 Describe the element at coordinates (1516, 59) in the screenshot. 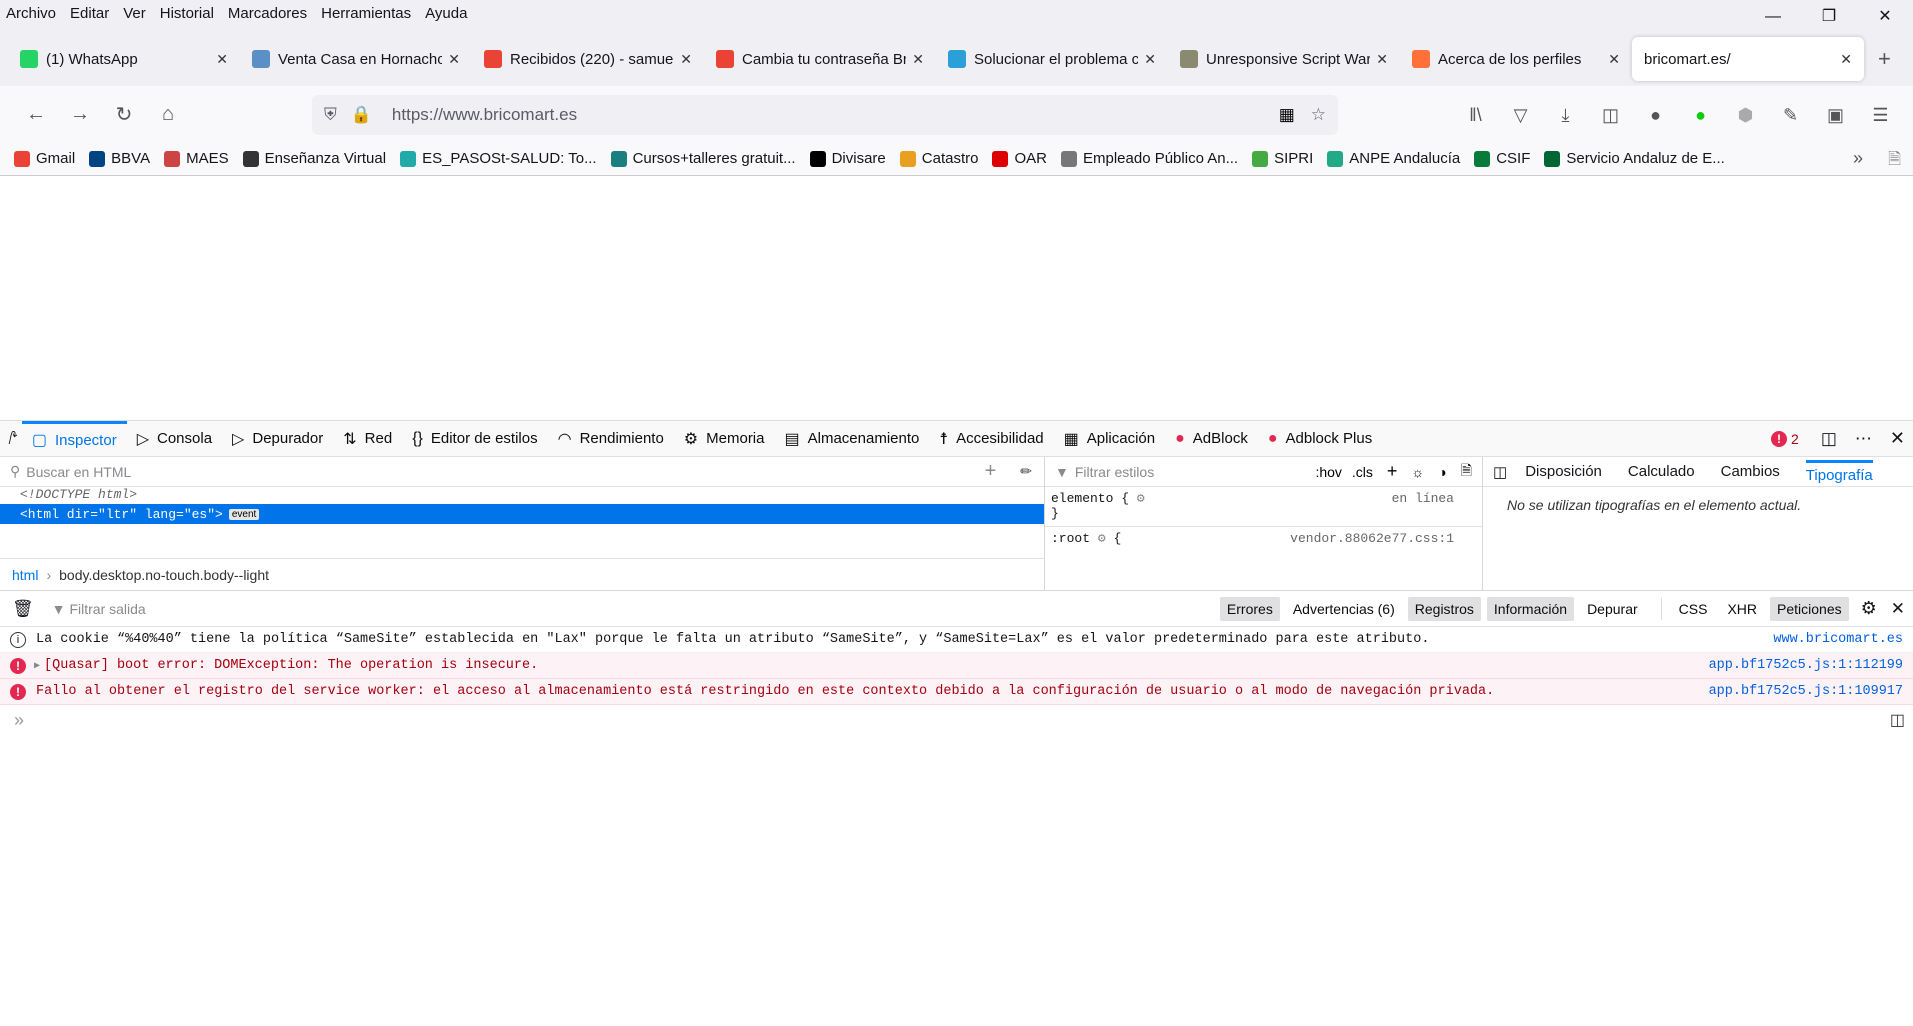

I see `browser-tab: Acerca de los perfiles ✕` at that location.